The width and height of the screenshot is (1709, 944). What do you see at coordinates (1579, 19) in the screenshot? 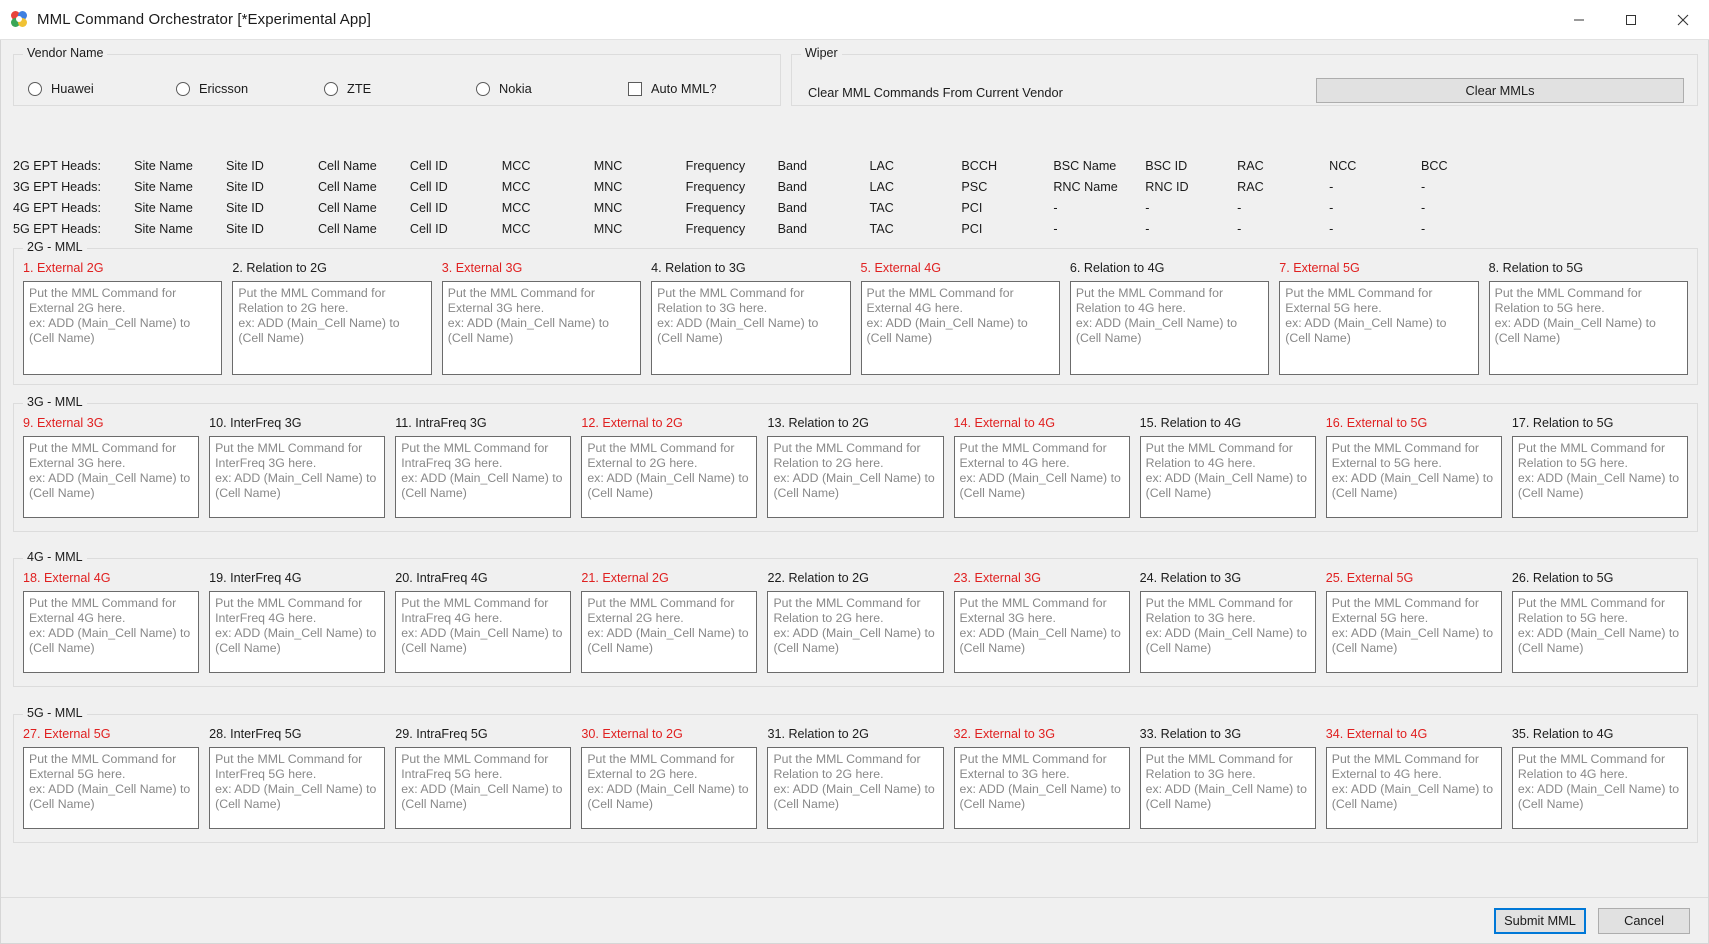
I see `minimize-icon` at bounding box center [1579, 19].